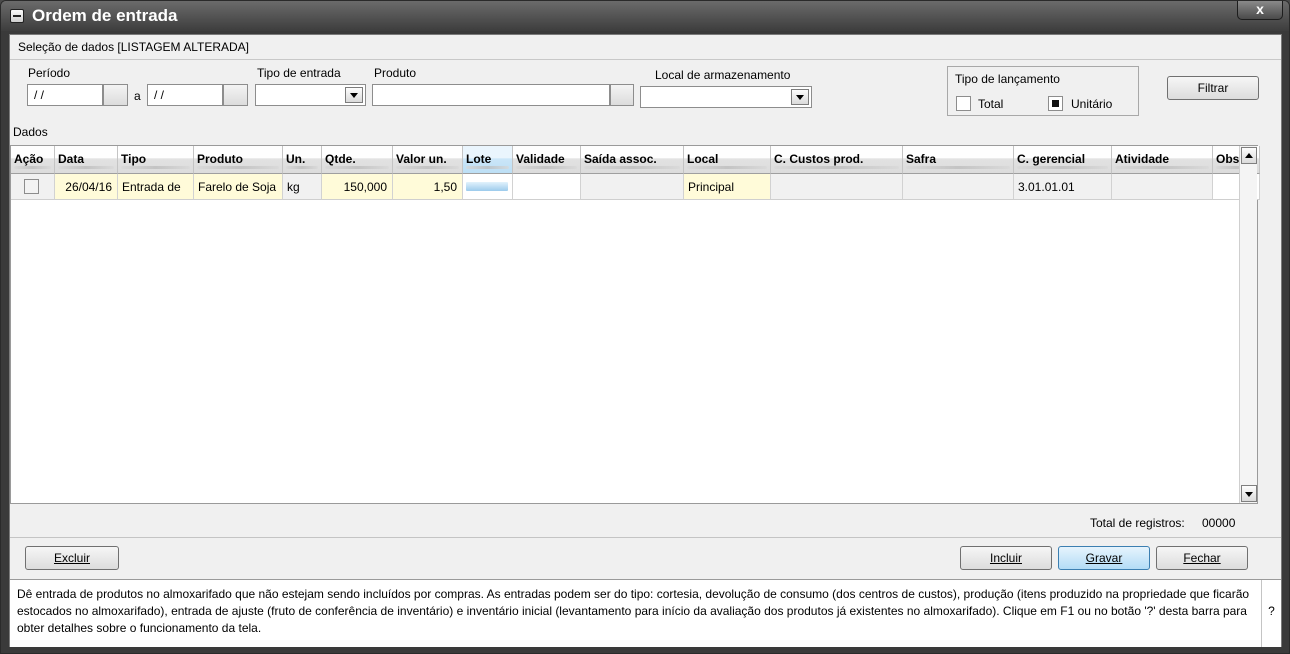 The height and width of the screenshot is (654, 1290). What do you see at coordinates (1137, 523) in the screenshot?
I see `total-registros-label: Total de registros:` at bounding box center [1137, 523].